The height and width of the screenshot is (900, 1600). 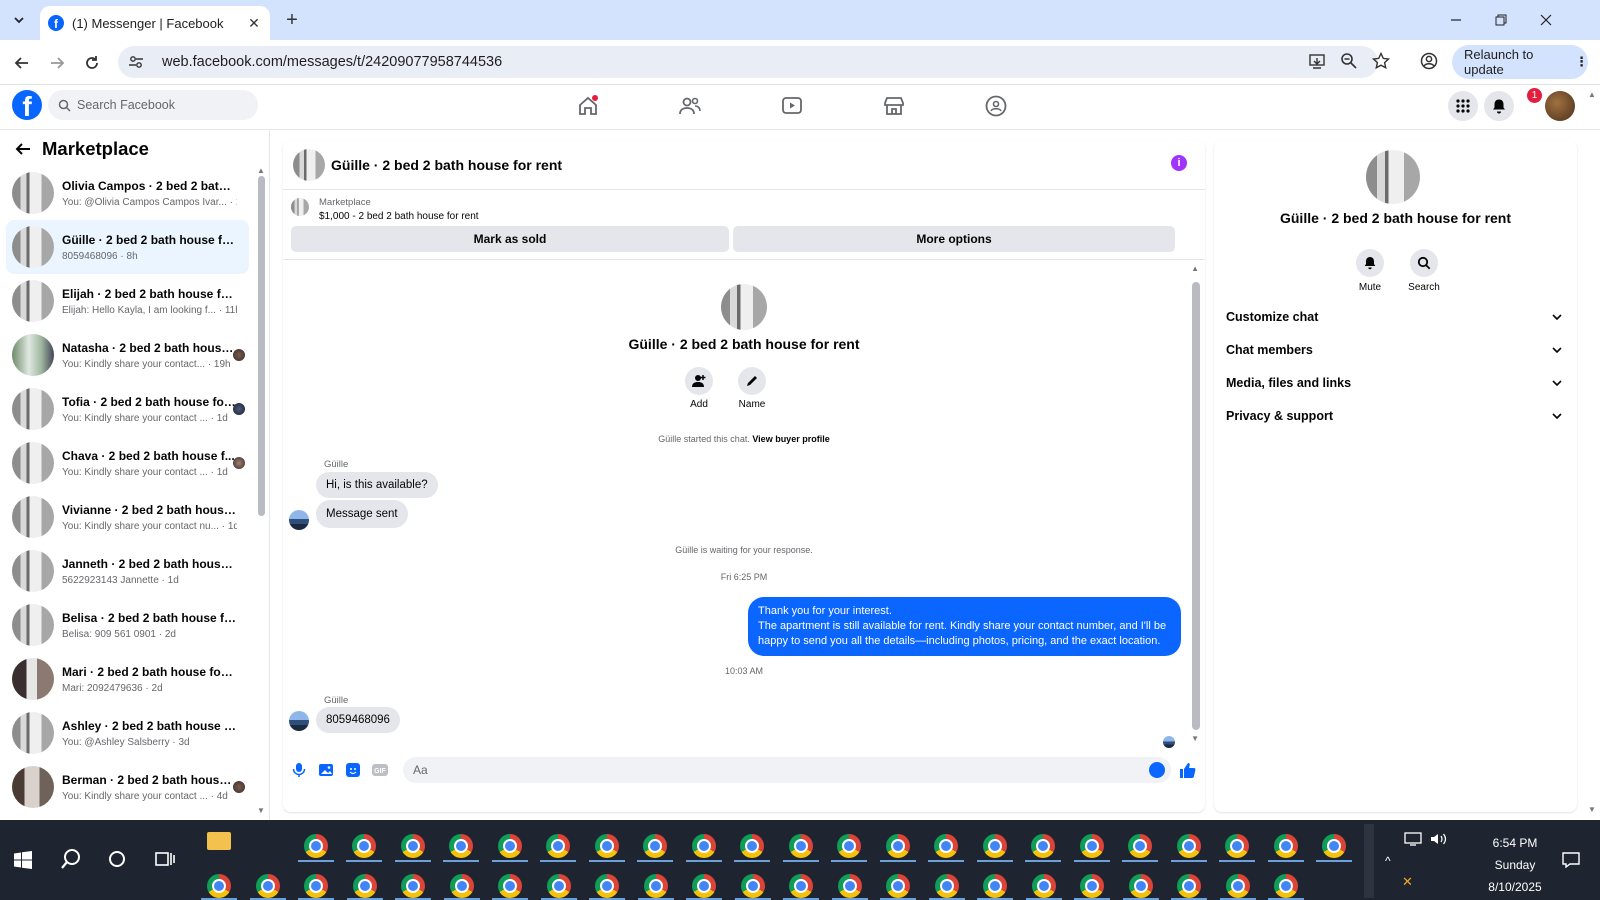 I want to click on close-window-icon, so click(x=1546, y=20).